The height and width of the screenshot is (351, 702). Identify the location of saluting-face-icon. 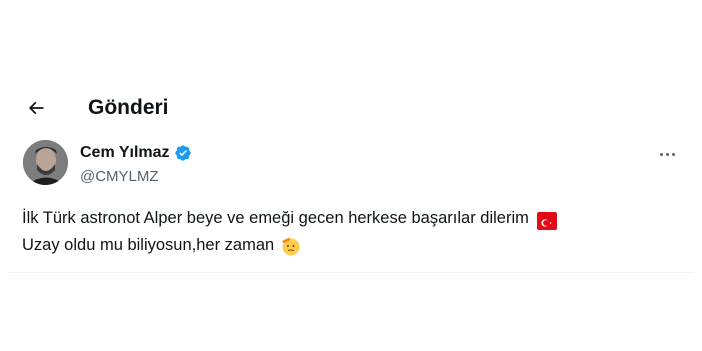
(291, 246).